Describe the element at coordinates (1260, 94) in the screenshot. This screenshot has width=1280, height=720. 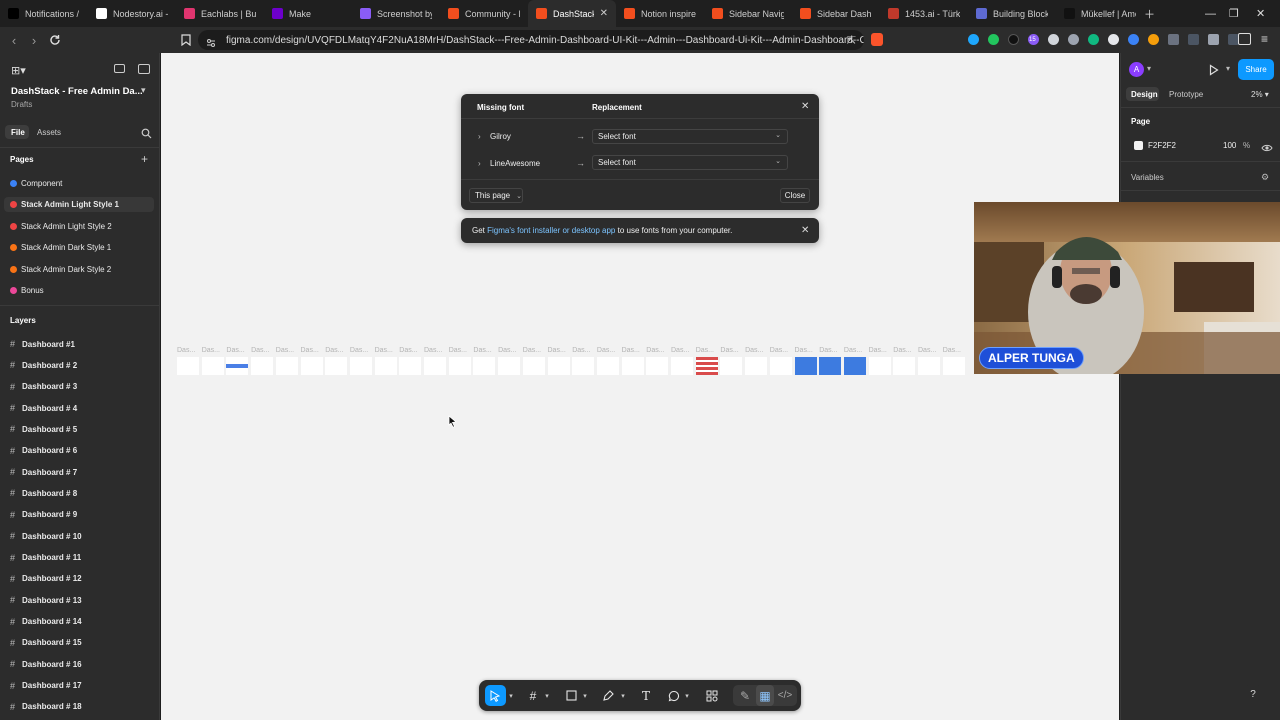
I see `zoom-level: 2% ▾` at that location.